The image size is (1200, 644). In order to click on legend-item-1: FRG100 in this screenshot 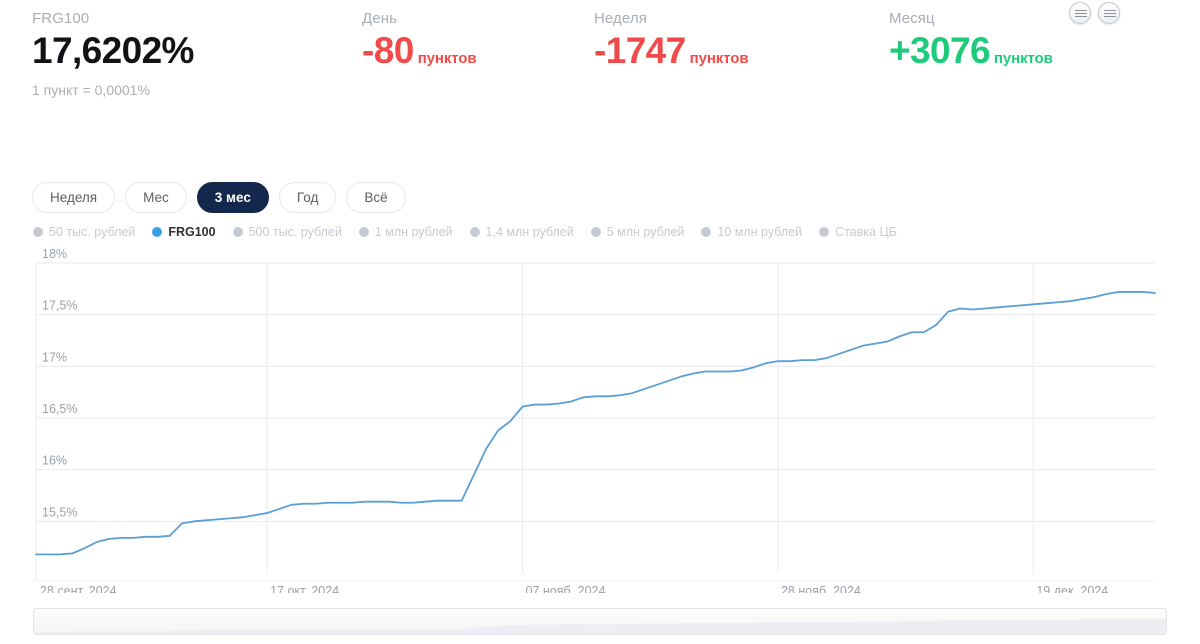, I will do `click(184, 232)`.